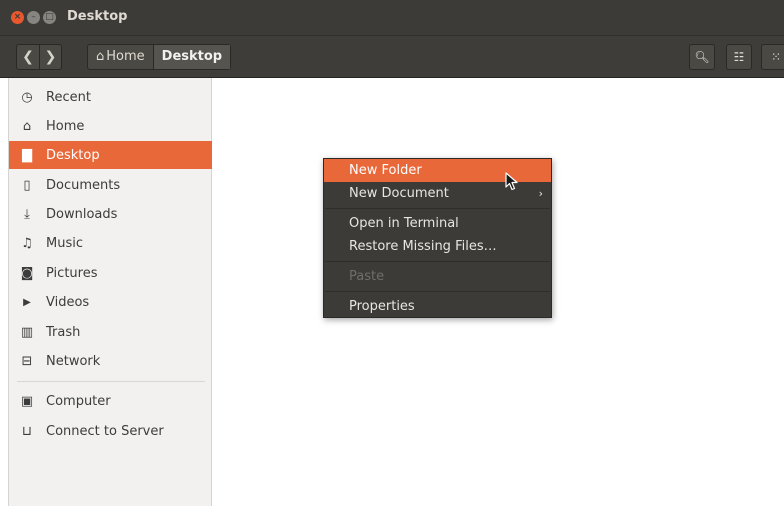 Image resolution: width=784 pixels, height=506 pixels. What do you see at coordinates (125, 56) in the screenshot?
I see `breadcrumb-home-label: Home` at bounding box center [125, 56].